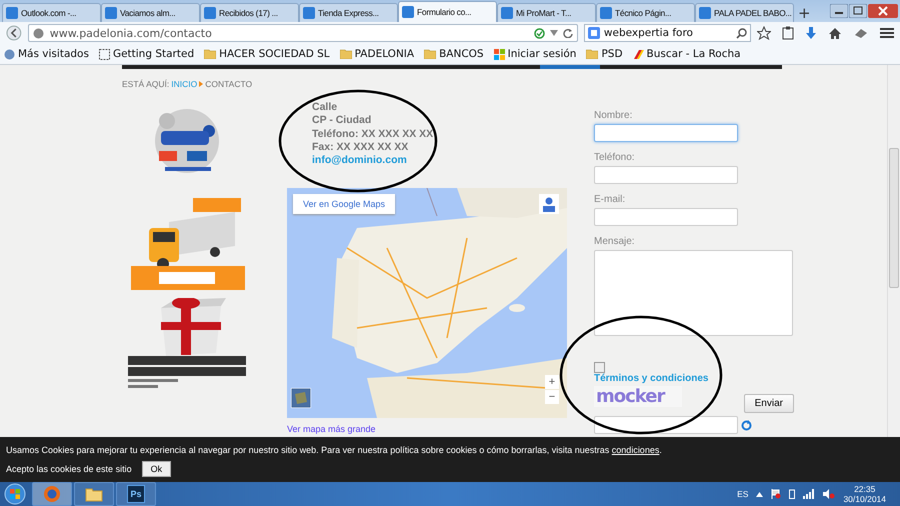 Image resolution: width=900 pixels, height=506 pixels. I want to click on satellite-view-icon, so click(301, 398).